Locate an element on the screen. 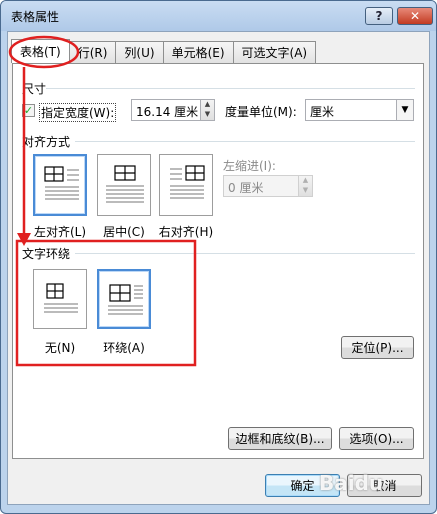 The image size is (437, 514). watermark: Baidu is located at coordinates (351, 483).